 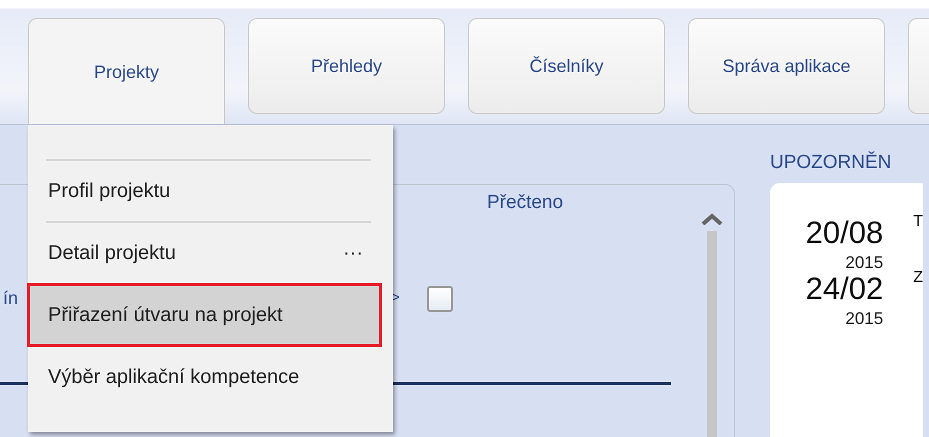 I want to click on table-cell-text: ín, so click(x=11, y=298).